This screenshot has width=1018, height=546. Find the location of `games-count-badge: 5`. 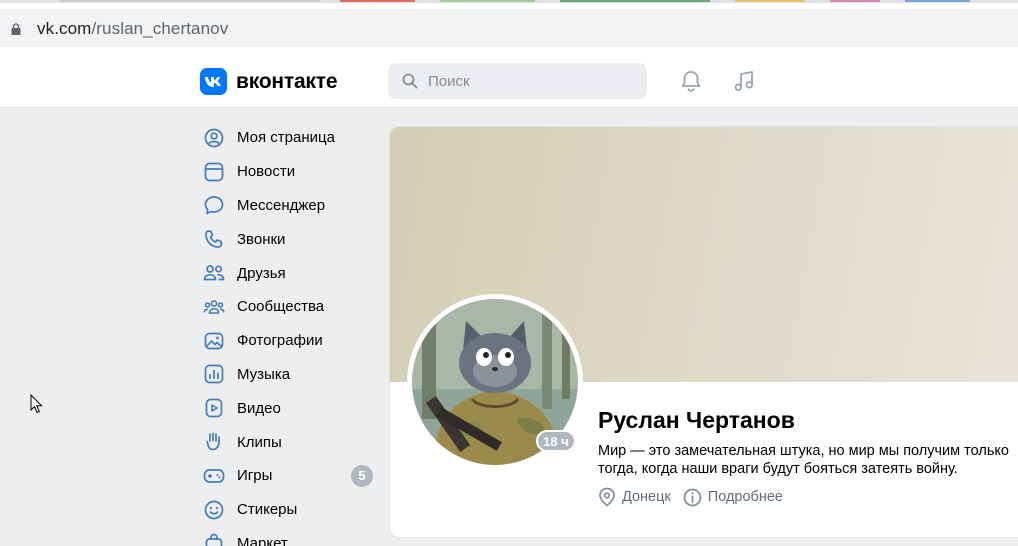

games-count-badge: 5 is located at coordinates (362, 475).